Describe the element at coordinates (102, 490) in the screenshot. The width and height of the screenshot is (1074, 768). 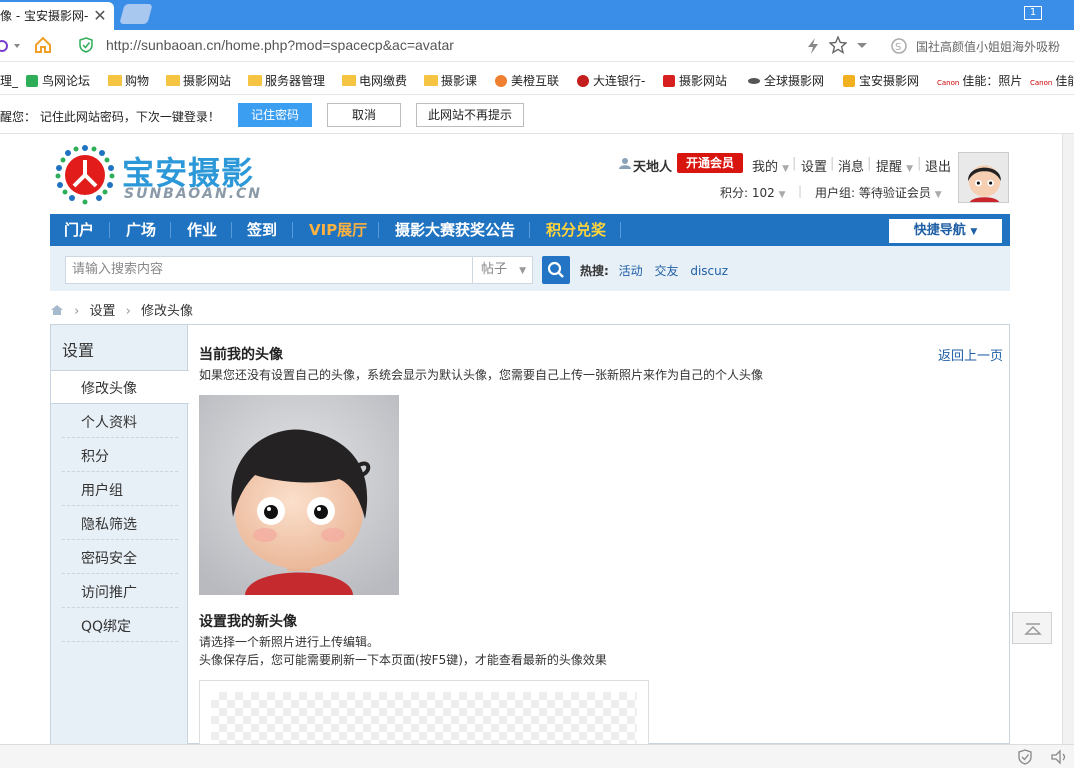
I see `sidebar-item-usergroup: 用户组` at that location.